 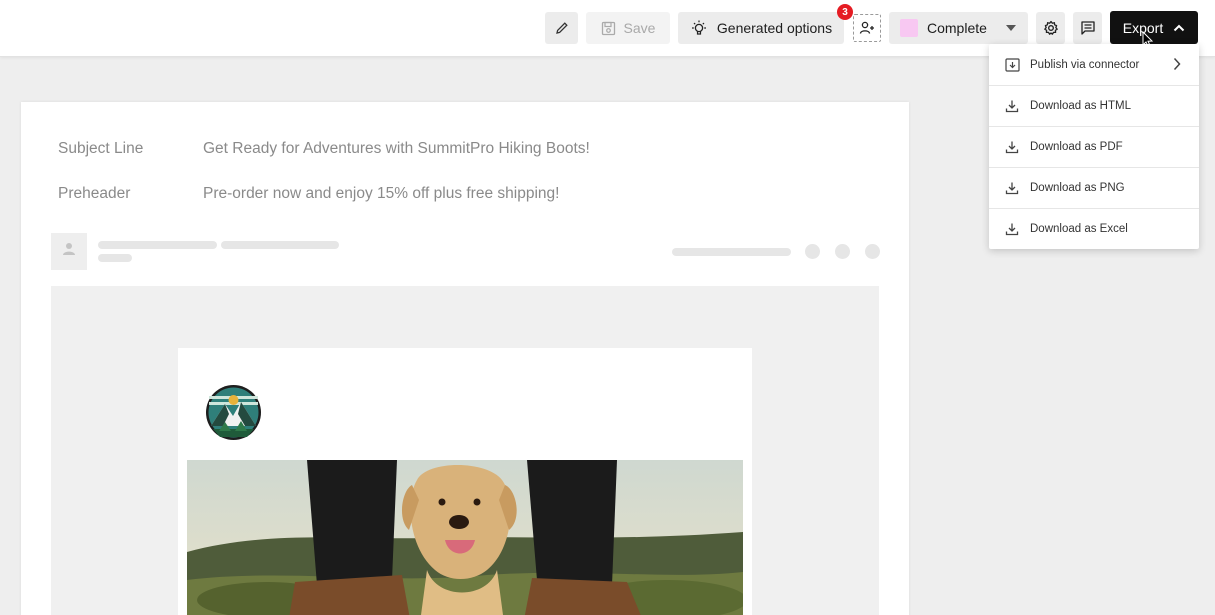 I want to click on add-user-icon, so click(x=867, y=28).